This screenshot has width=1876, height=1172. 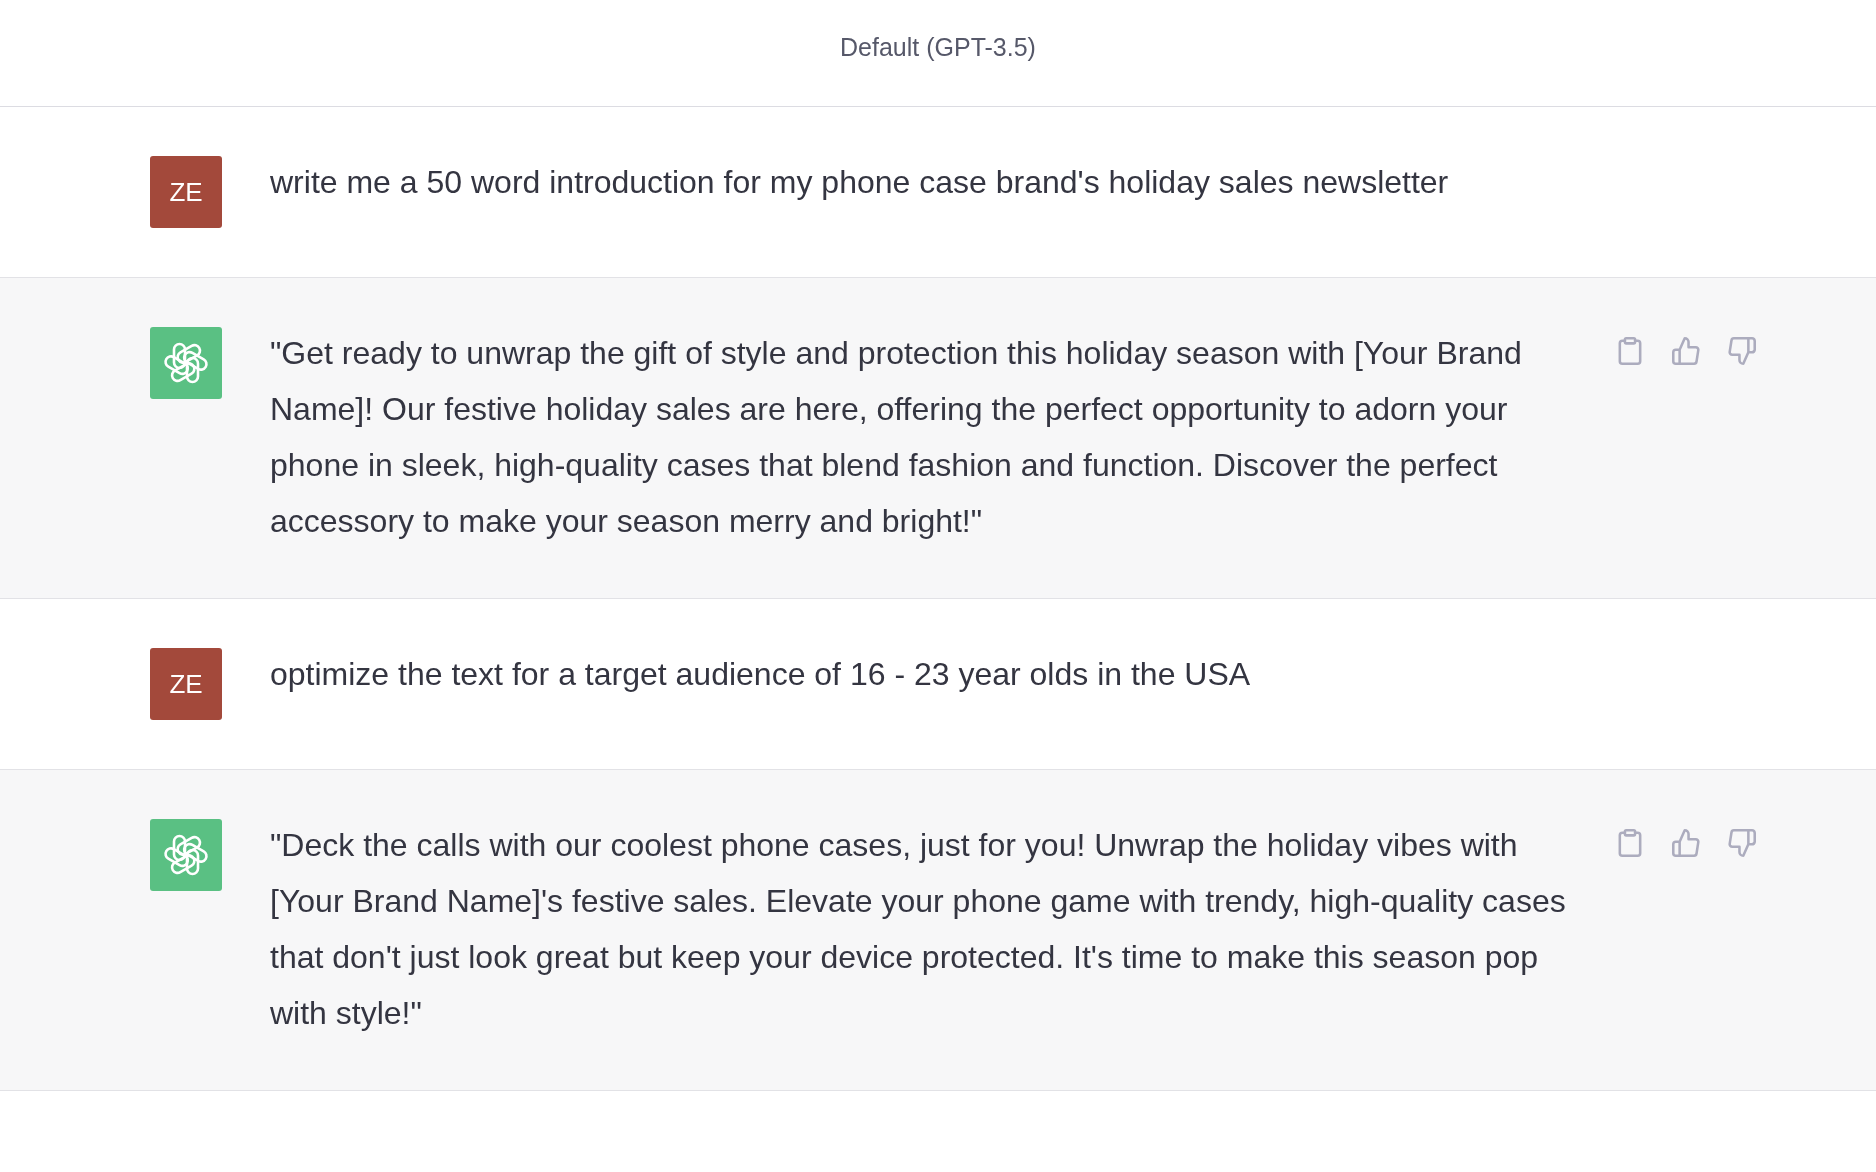 I want to click on message-text: "Get ready to unwrap the gift of style and protection this holiday season with [Your Brand Name]! Our festive holiday sales are here, offering the perfect opportunity to adorn your phone in sleek, high-quality cases that blend fashion and function. Discover the perfect accessory to make your season merry and bright!", so click(x=896, y=437).